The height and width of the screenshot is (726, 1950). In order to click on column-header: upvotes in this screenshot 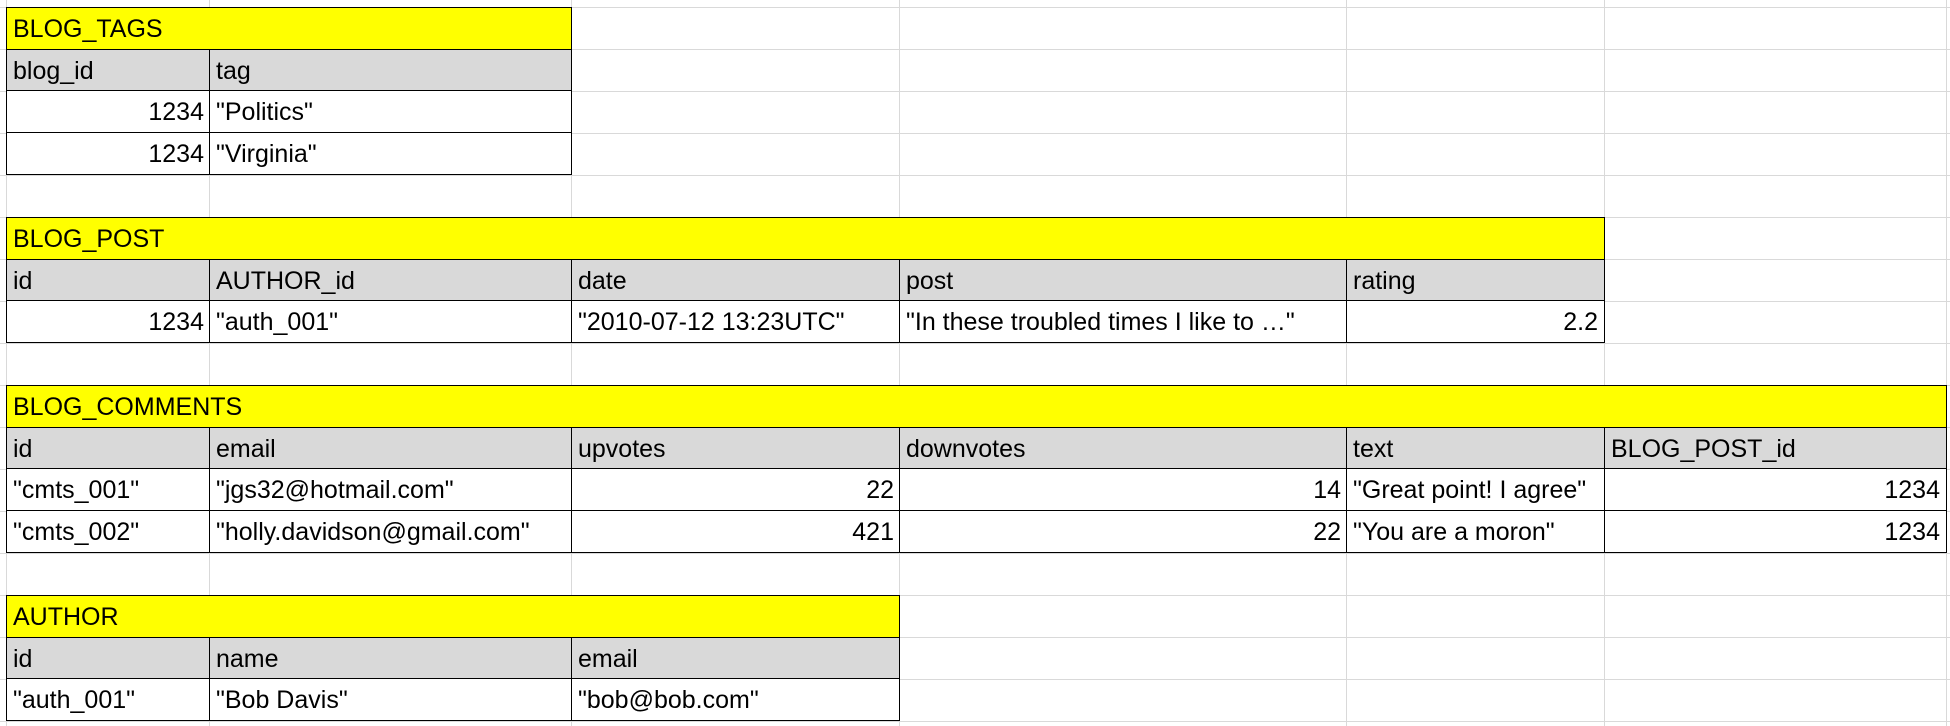, I will do `click(735, 448)`.